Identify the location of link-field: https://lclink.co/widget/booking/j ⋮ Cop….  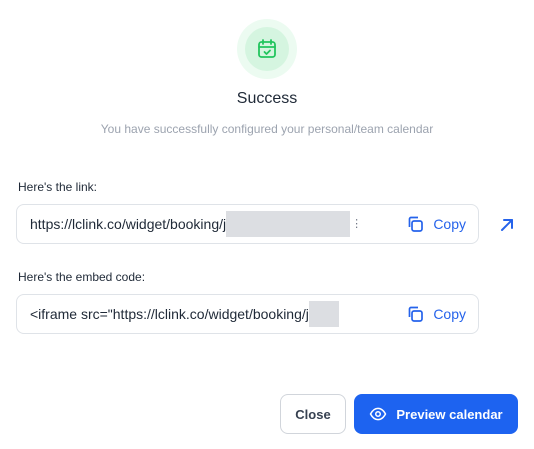
(247, 224).